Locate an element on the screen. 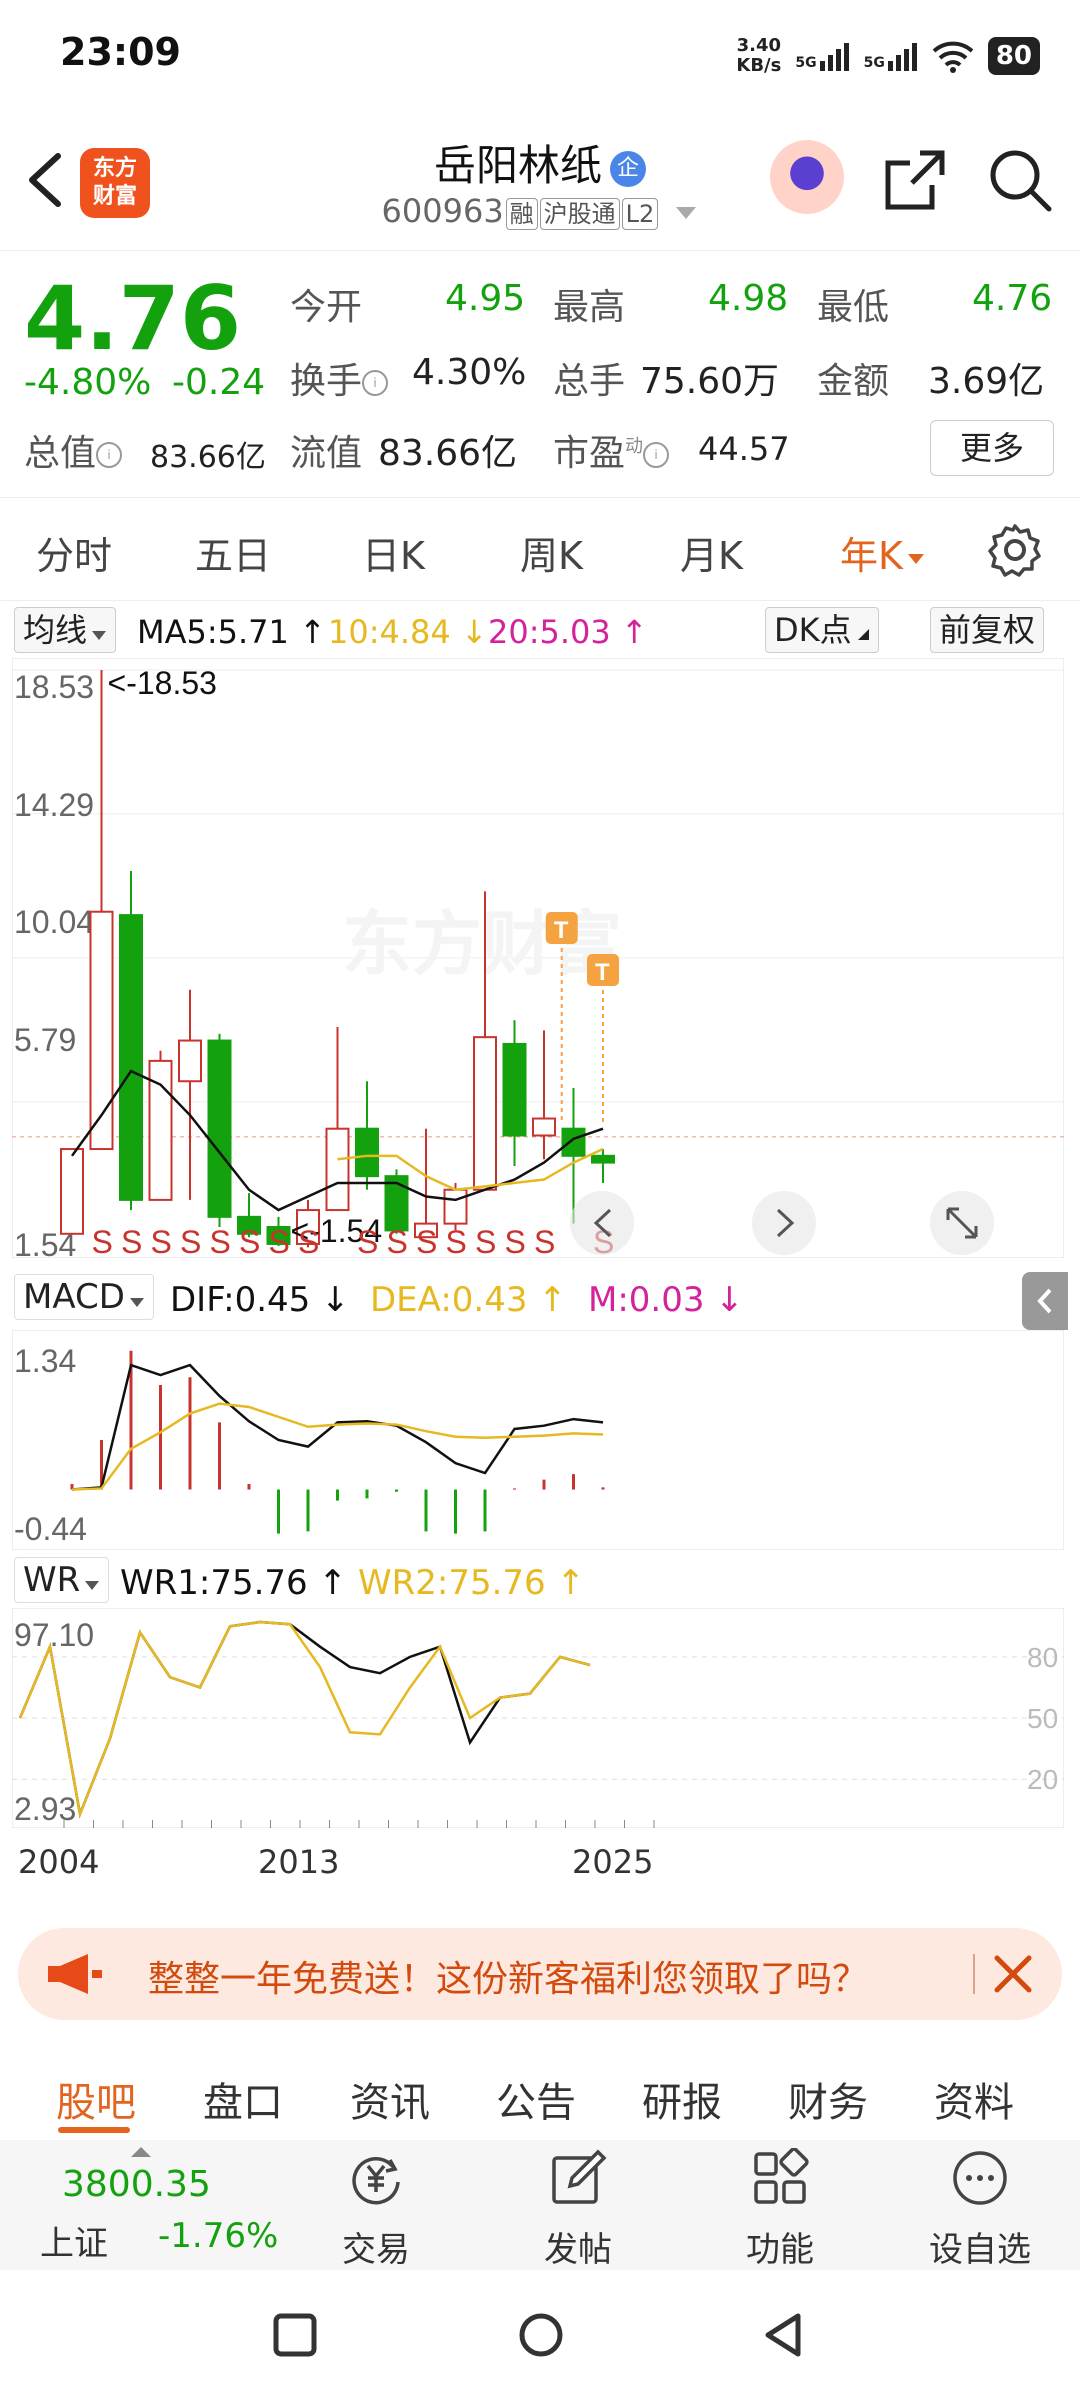 Image resolution: width=1080 pixels, height=2400 pixels. svg-text: T is located at coordinates (602, 972).